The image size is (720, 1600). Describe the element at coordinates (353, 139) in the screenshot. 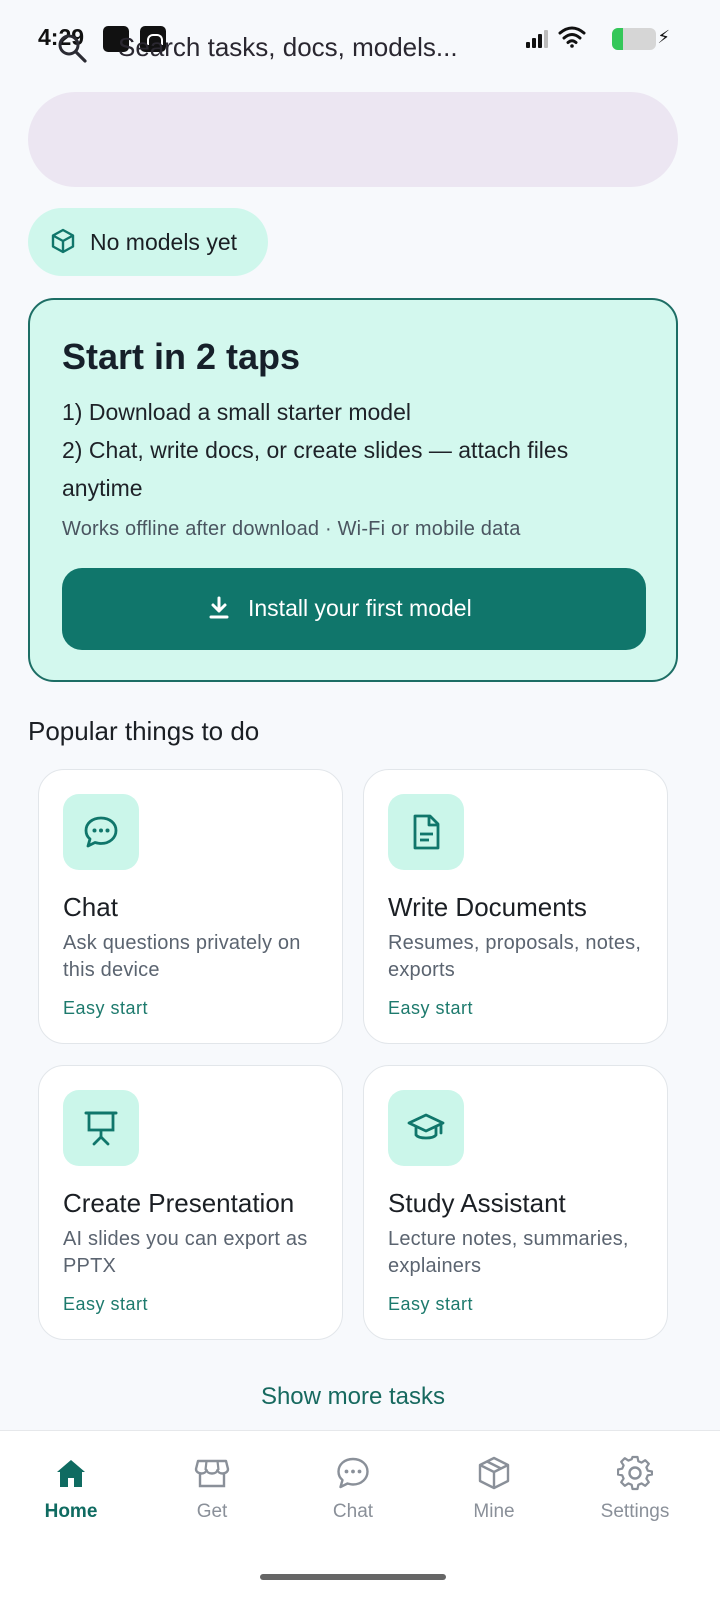

I see `search-bar` at that location.